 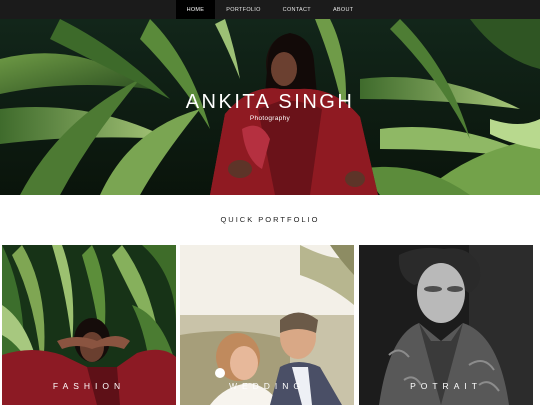 What do you see at coordinates (267, 325) in the screenshot?
I see `portfolio-card-wedding: WEDDING` at bounding box center [267, 325].